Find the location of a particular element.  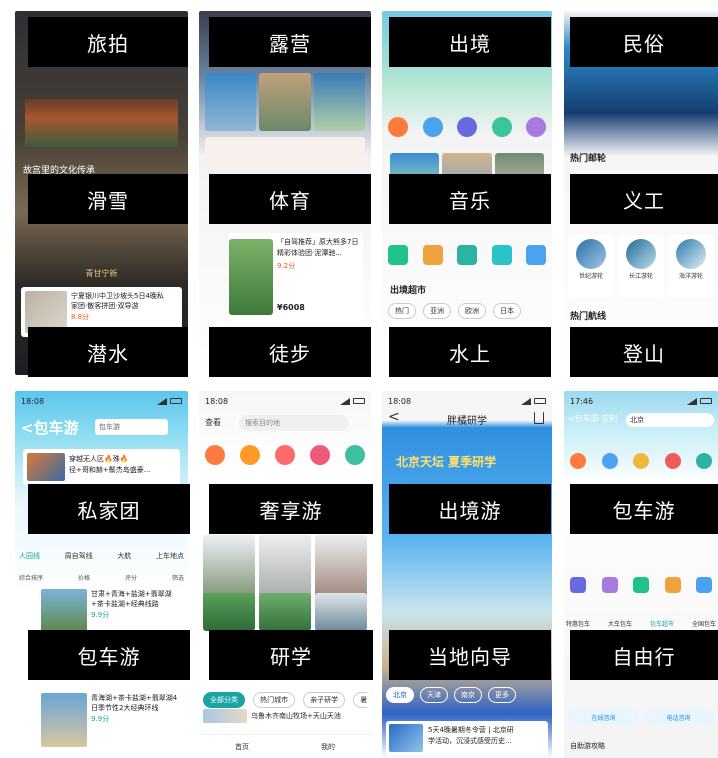

tile-luxury: 18:08 查看 搜索目的地 全部分类 热门城市 亲子研学 暑期研学 is located at coordinates (285, 574).